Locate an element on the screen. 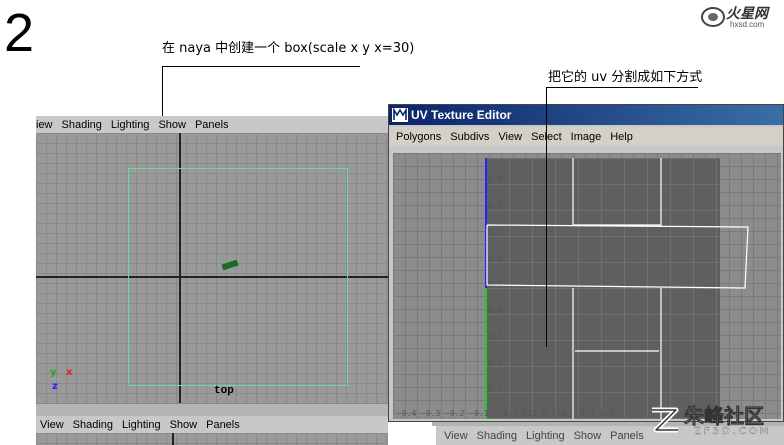 The width and height of the screenshot is (784, 445). axis-z-label: z is located at coordinates (55, 386).